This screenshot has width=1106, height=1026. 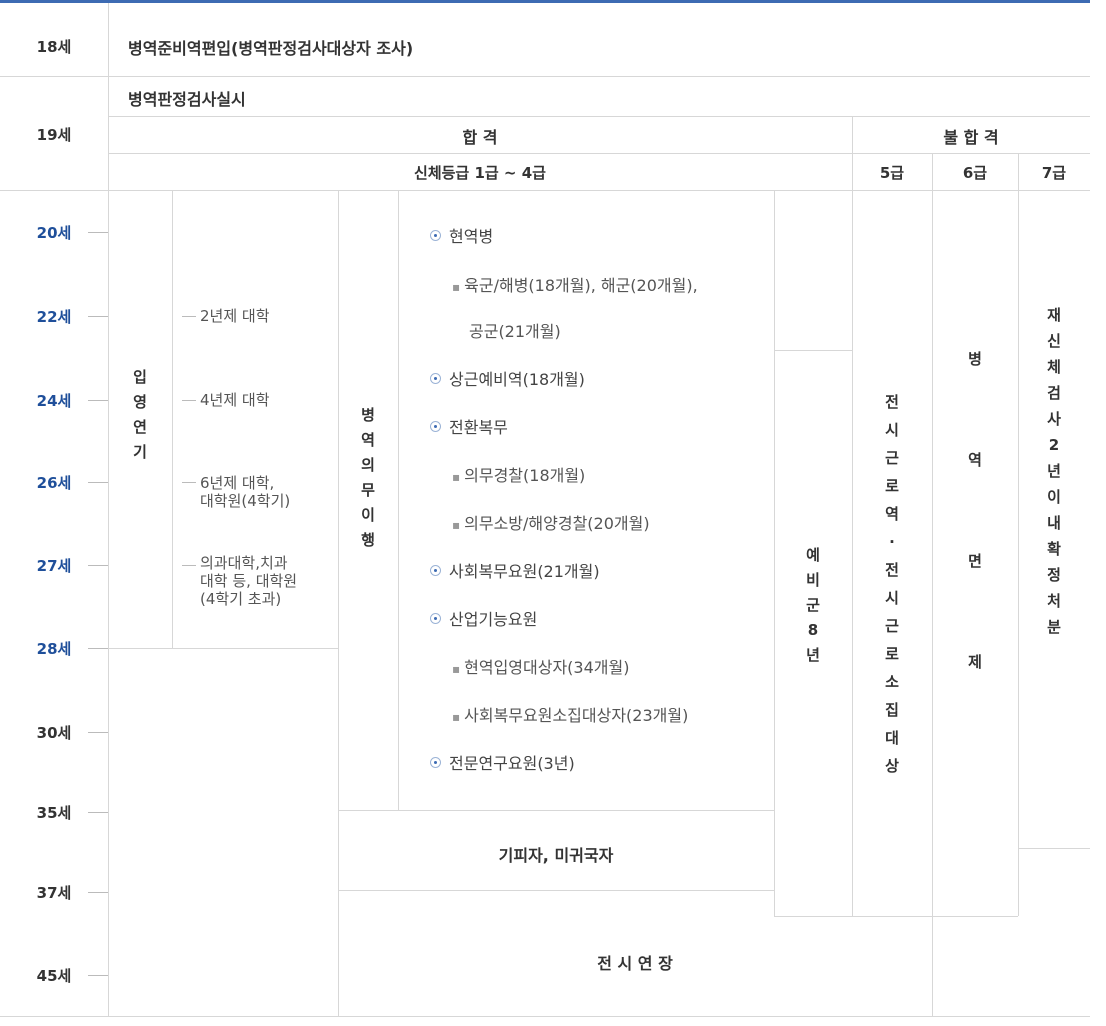 I want to click on reserve-label: 예 비 군 8 년, so click(x=813, y=605).